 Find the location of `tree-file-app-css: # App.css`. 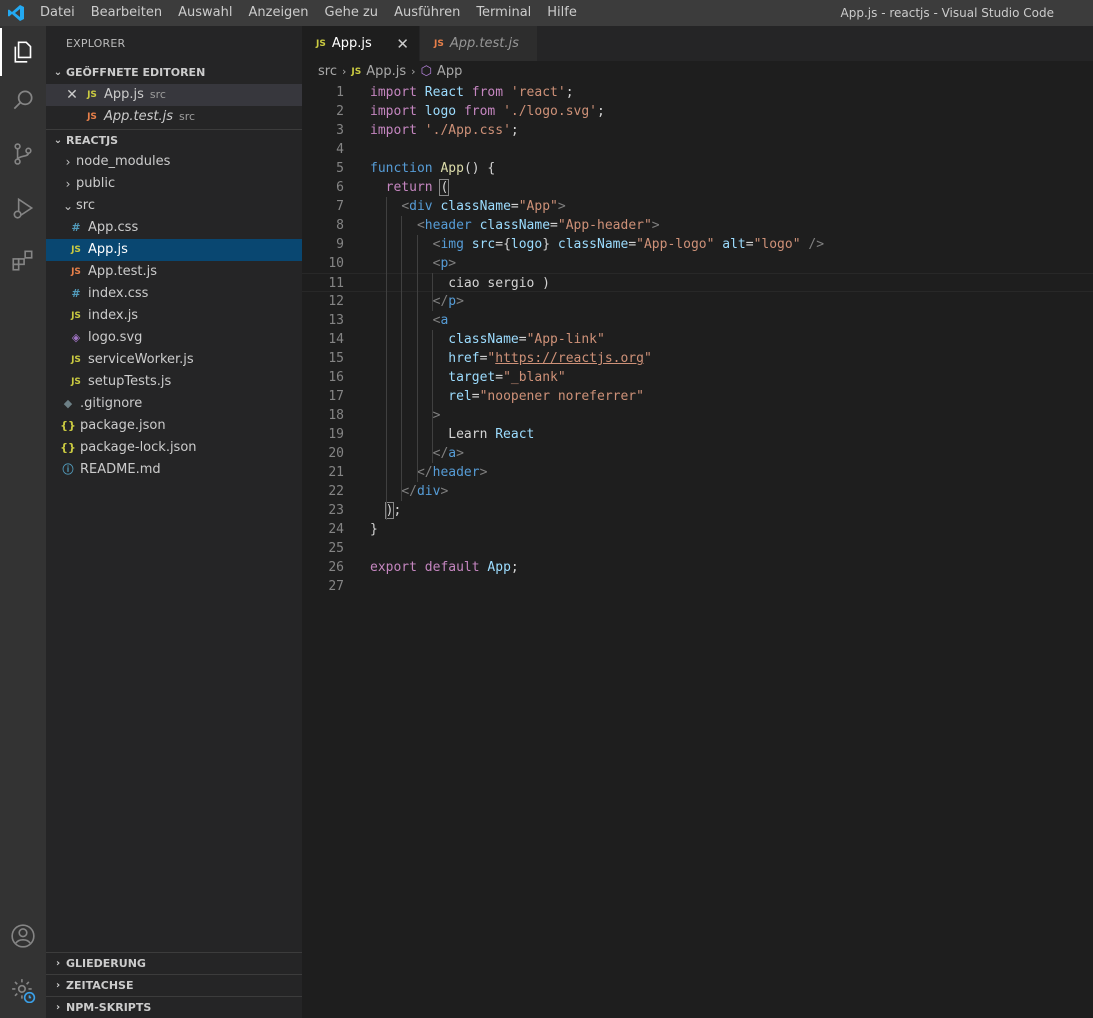

tree-file-app-css: # App.css is located at coordinates (174, 228).